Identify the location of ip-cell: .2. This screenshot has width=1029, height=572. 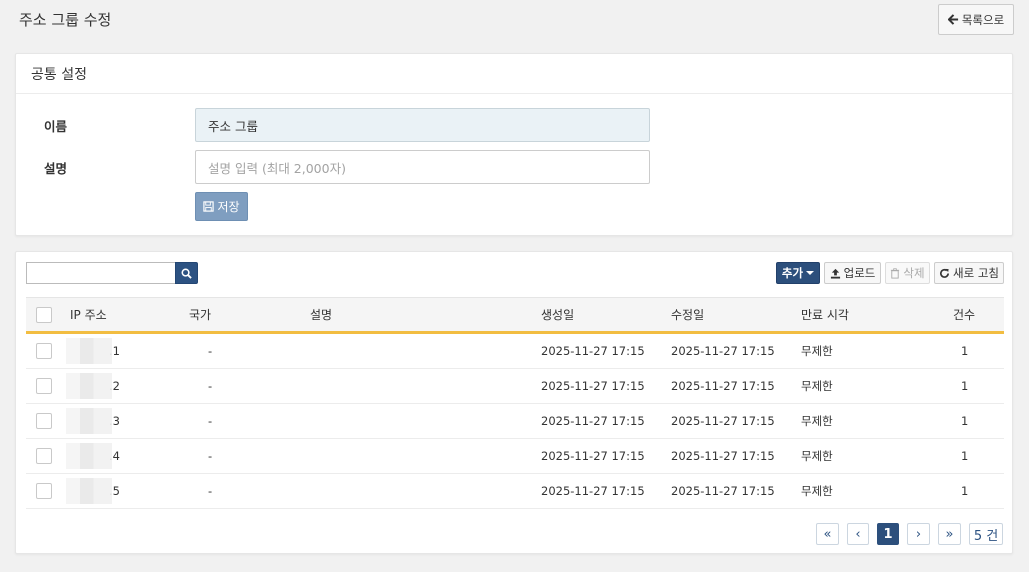
(93, 386).